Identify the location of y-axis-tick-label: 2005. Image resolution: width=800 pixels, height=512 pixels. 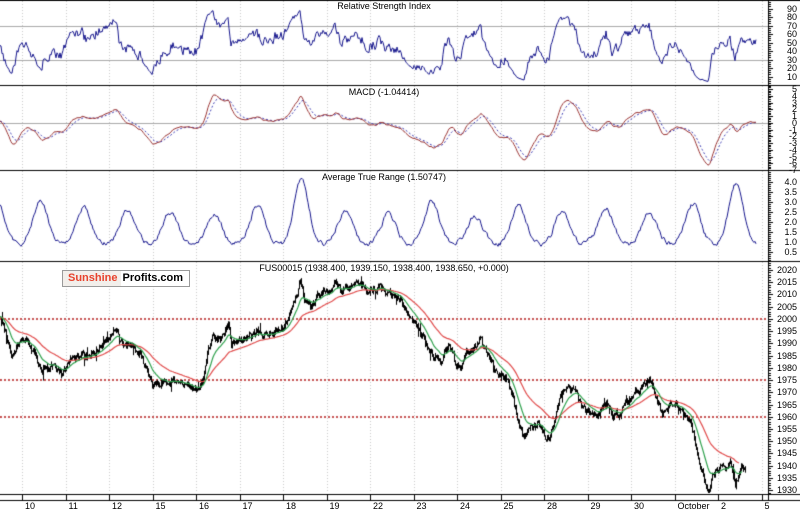
(786, 306).